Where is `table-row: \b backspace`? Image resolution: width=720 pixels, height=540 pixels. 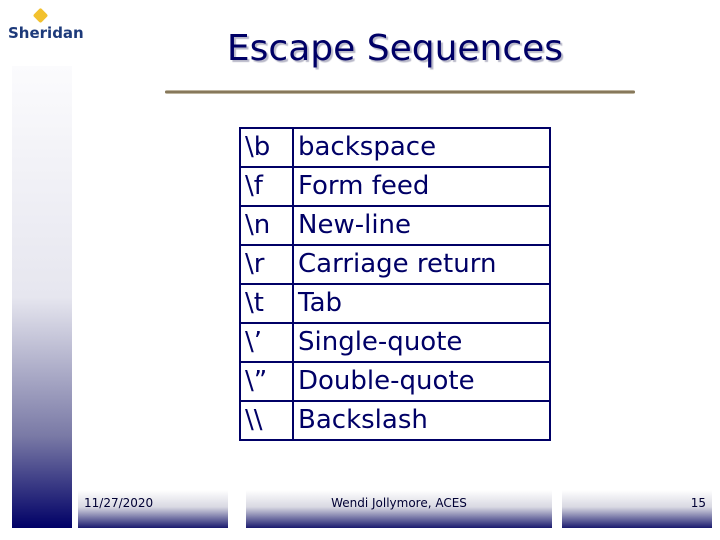 table-row: \b backspace is located at coordinates (395, 147).